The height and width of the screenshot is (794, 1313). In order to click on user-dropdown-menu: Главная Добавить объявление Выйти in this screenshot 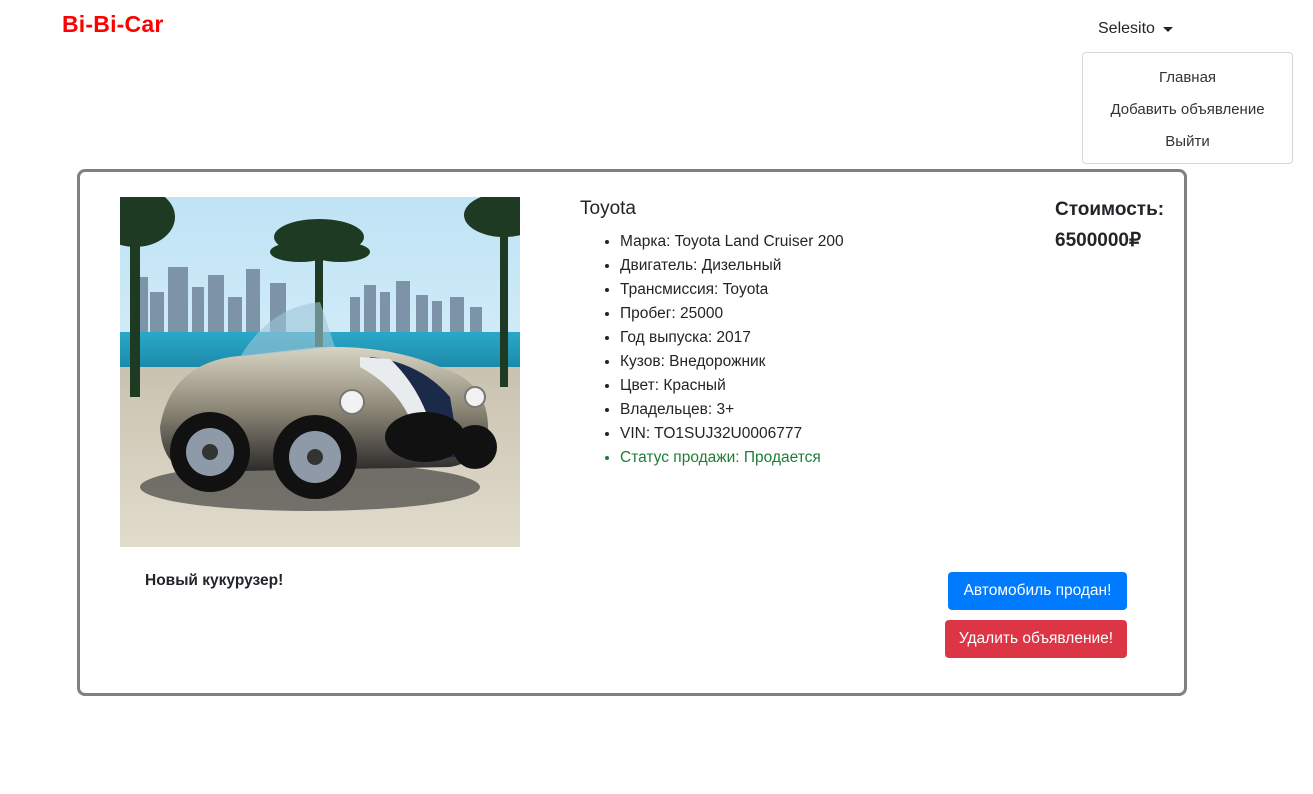, I will do `click(1187, 108)`.